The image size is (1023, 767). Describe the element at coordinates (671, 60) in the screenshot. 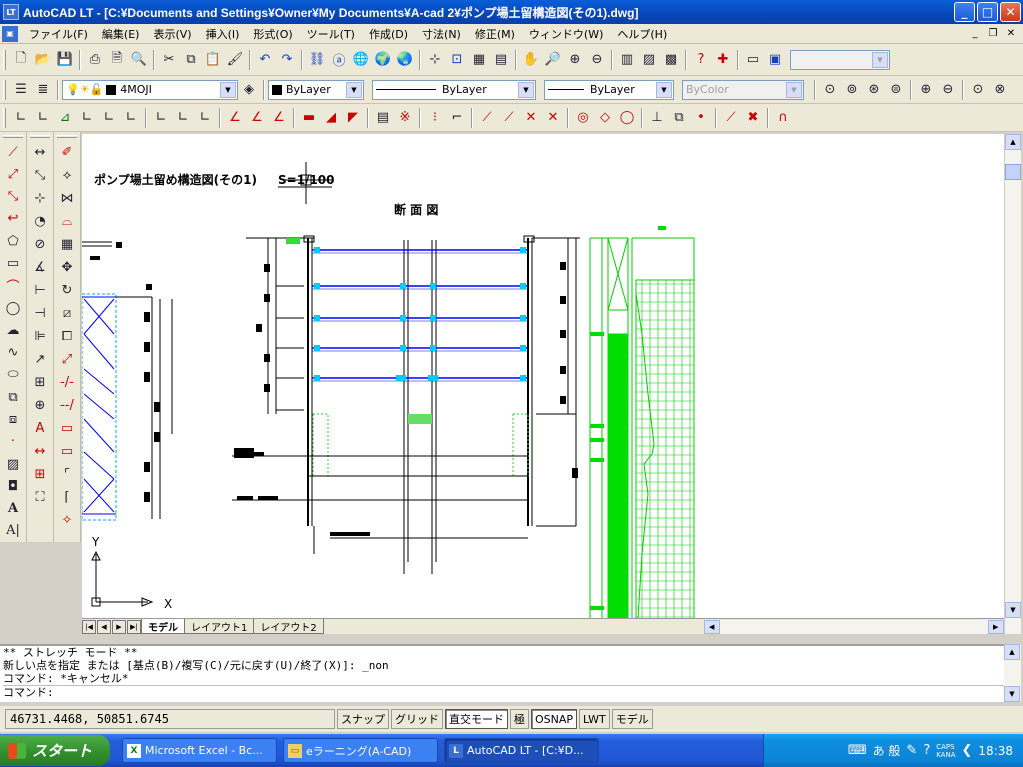

I see `tool-palettes-icon: ▩` at that location.